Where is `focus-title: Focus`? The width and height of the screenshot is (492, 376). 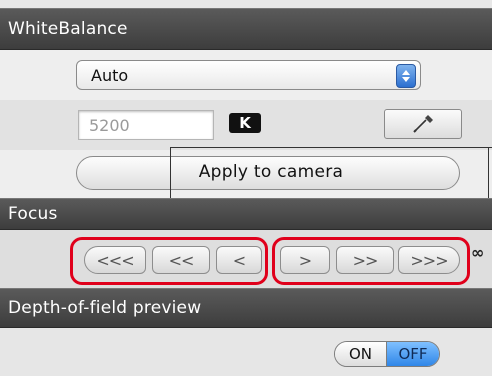 focus-title: Focus is located at coordinates (33, 214).